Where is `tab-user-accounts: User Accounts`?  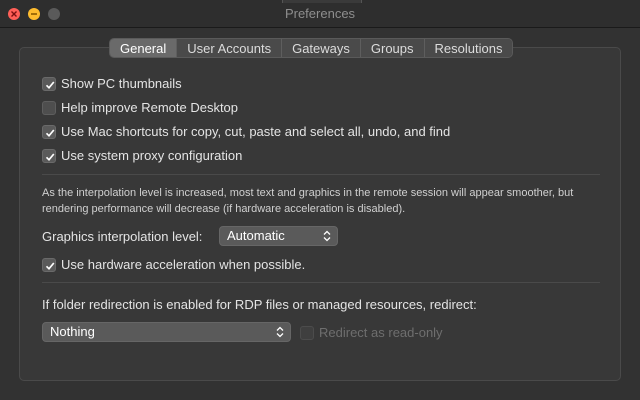 tab-user-accounts: User Accounts is located at coordinates (230, 48).